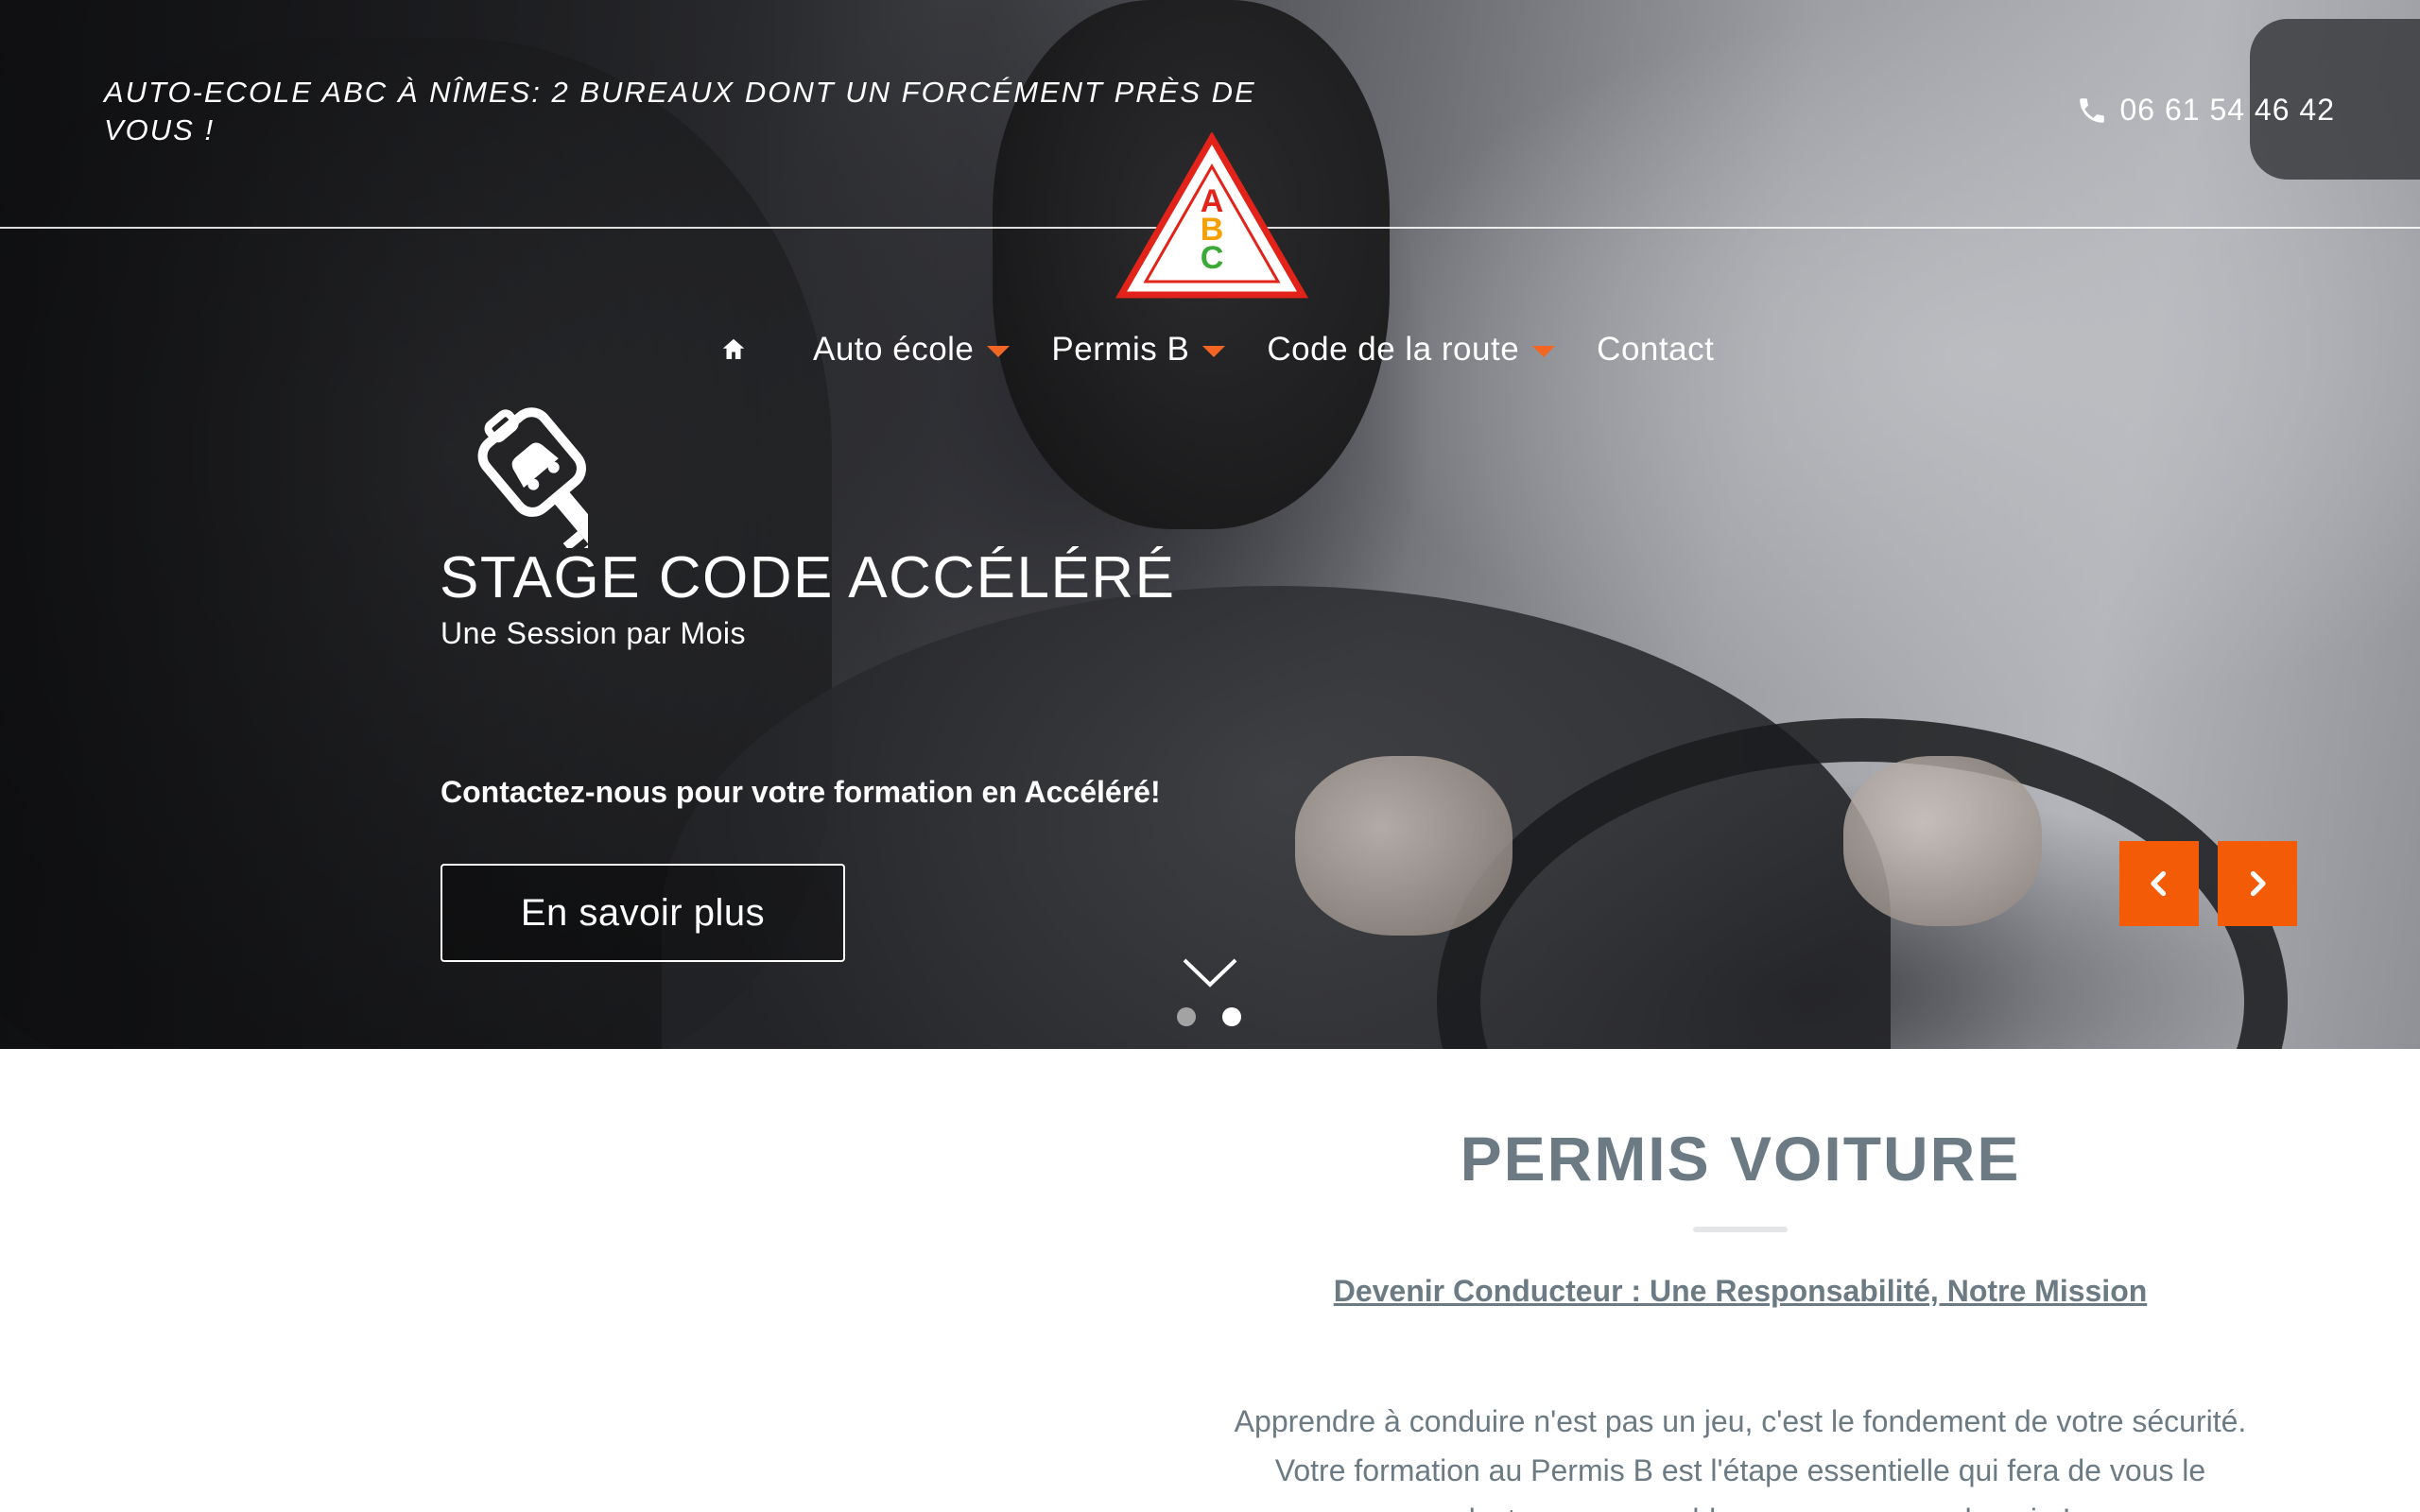  Describe the element at coordinates (643, 913) in the screenshot. I see `en-savoir-plus-button: En savoir plus` at that location.